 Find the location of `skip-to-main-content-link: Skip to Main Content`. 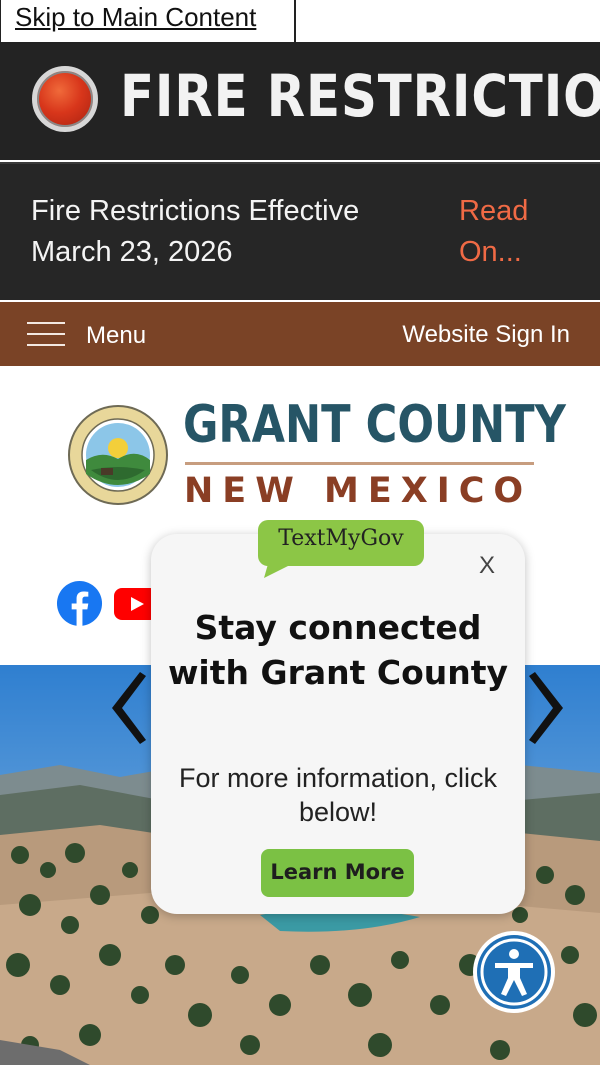

skip-to-main-content-link: Skip to Main Content is located at coordinates (148, 22).